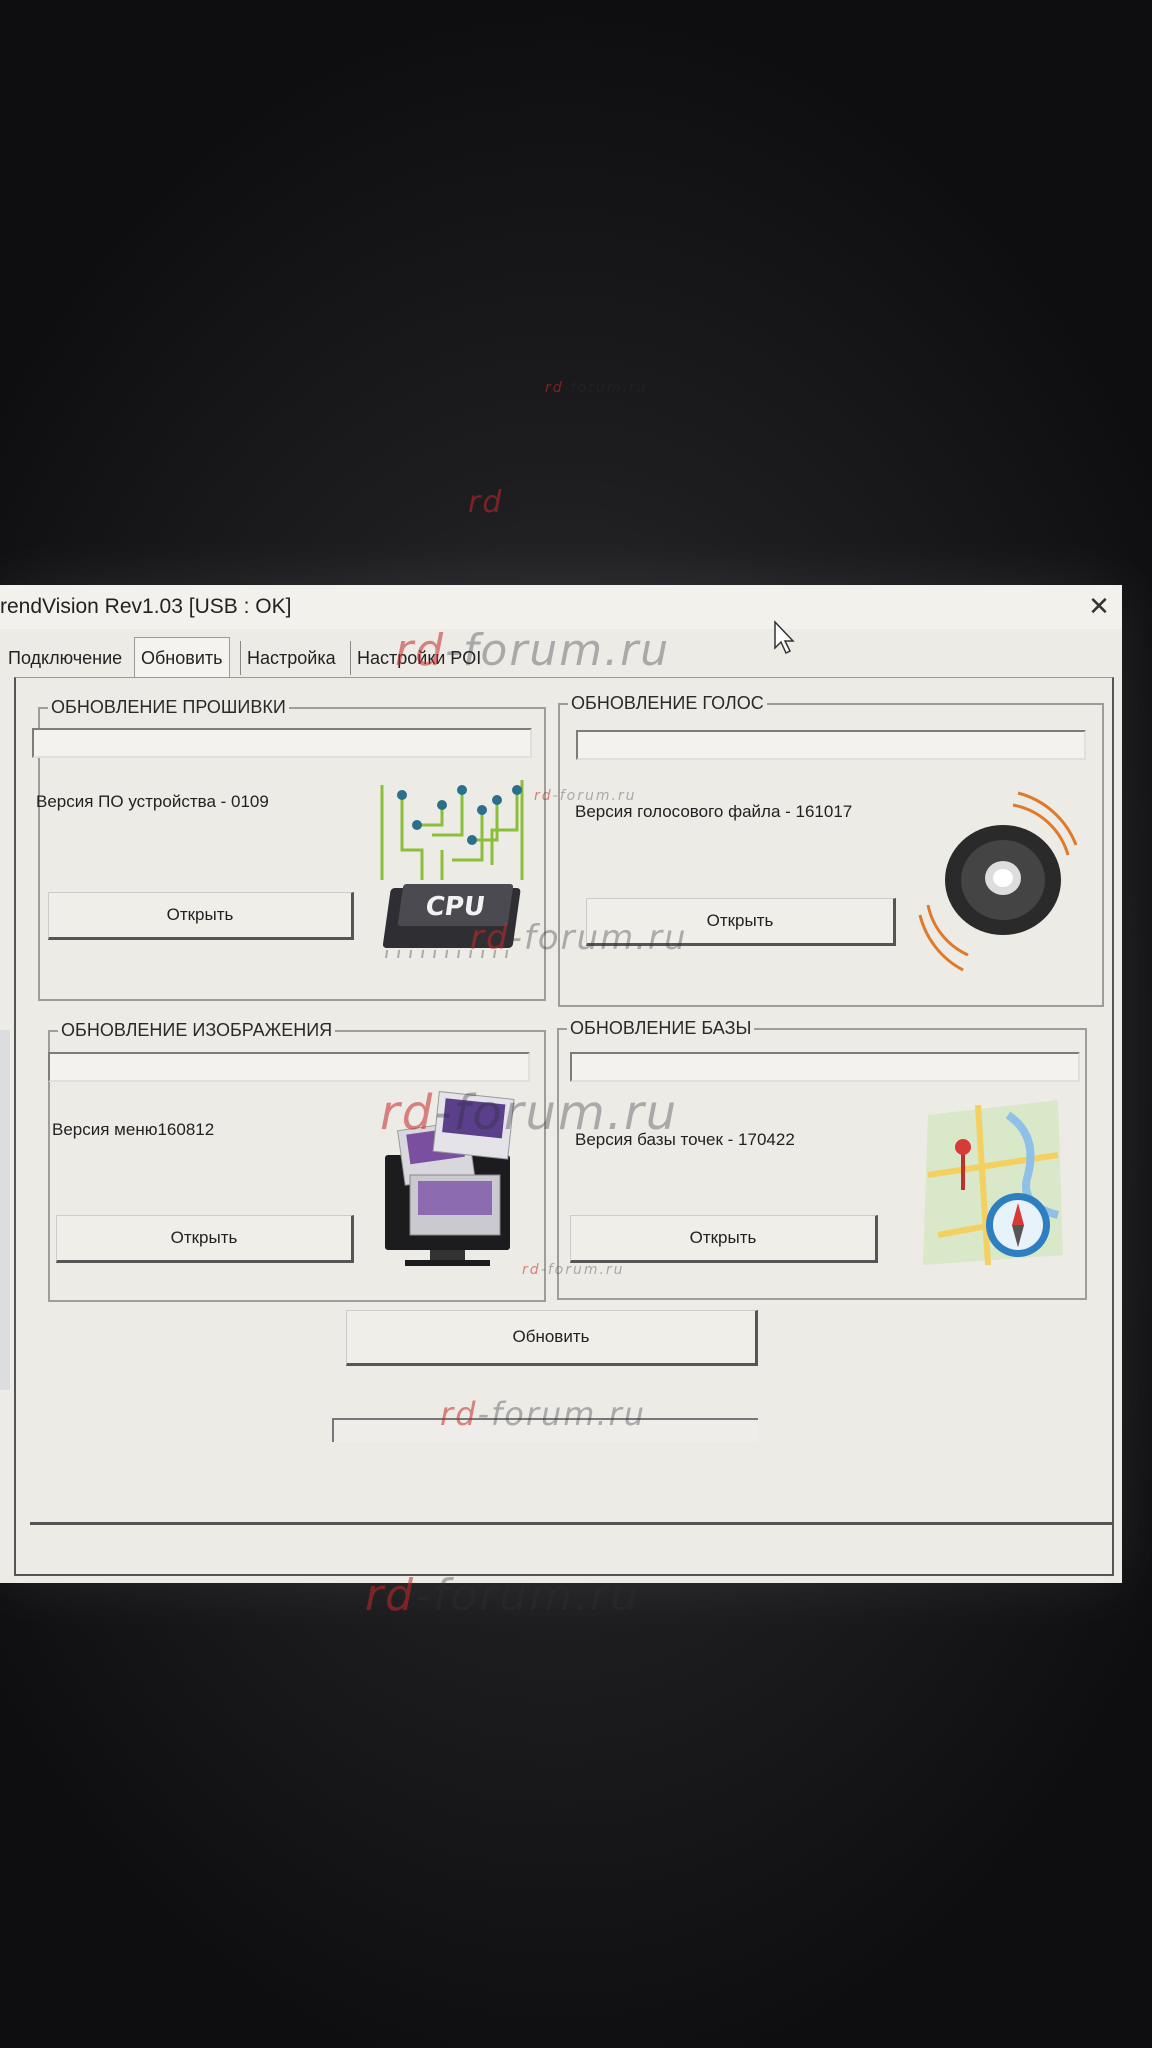 The width and height of the screenshot is (1152, 2048). I want to click on database-progress-bar, so click(825, 1067).